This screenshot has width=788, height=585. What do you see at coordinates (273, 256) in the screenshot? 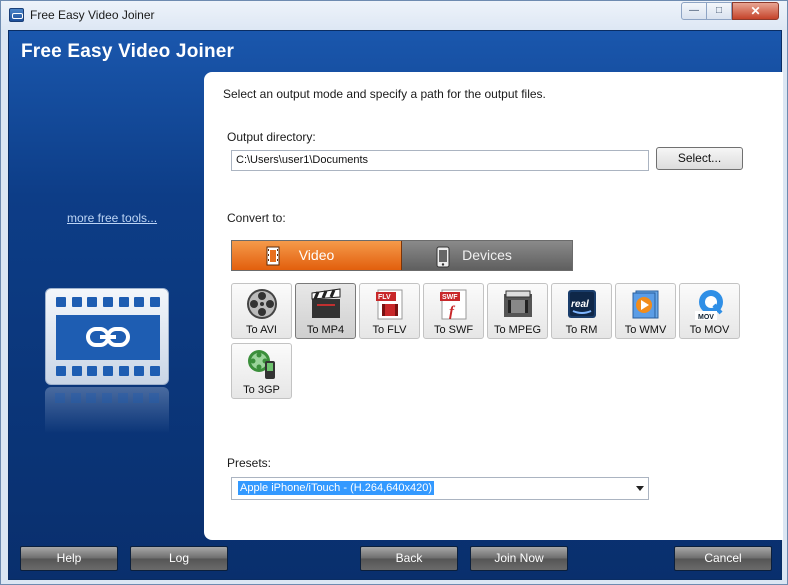
I see `film-icon` at bounding box center [273, 256].